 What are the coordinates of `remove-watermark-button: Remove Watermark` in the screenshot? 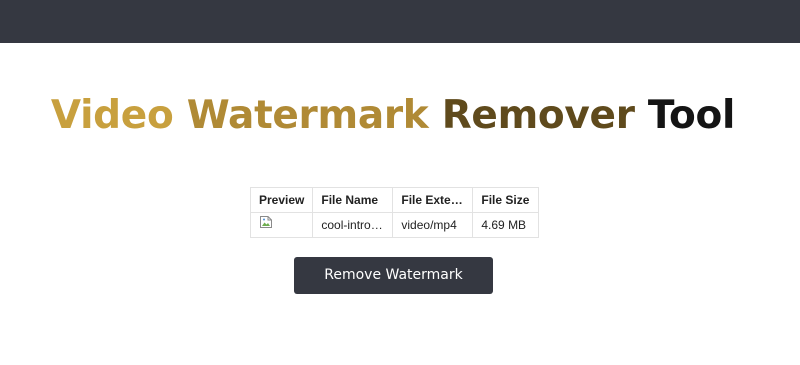 It's located at (393, 275).